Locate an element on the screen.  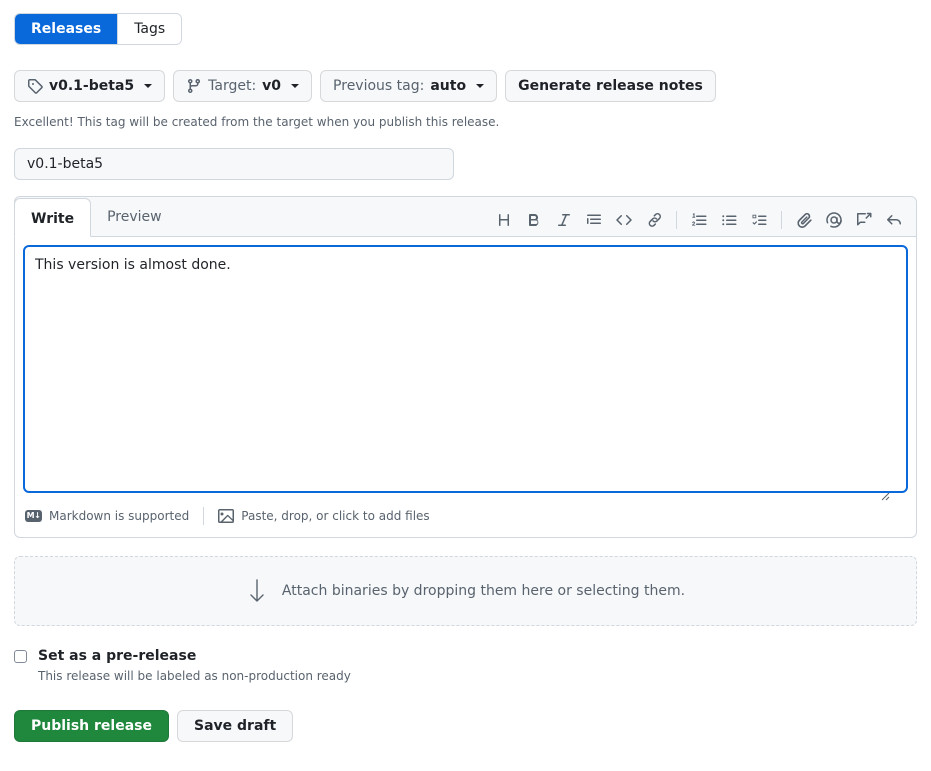
save-draft-button: Save draft is located at coordinates (235, 726).